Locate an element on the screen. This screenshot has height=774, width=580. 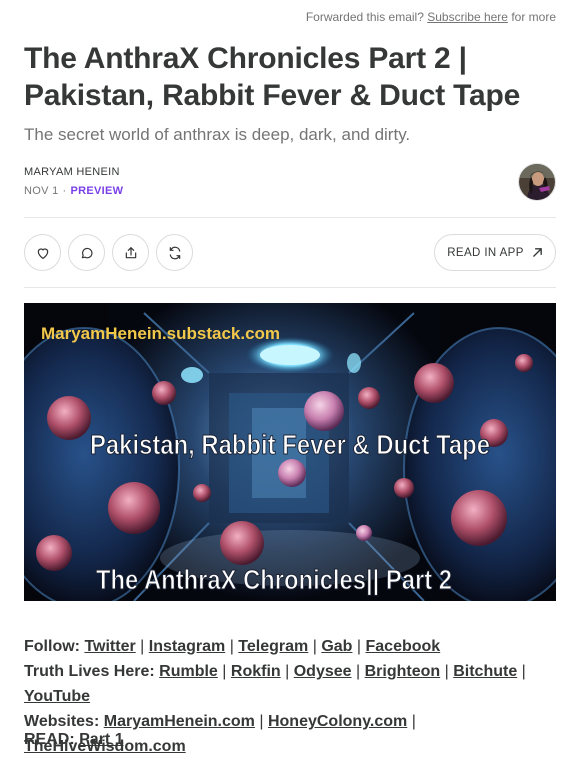
divider-bottom is located at coordinates (290, 287).